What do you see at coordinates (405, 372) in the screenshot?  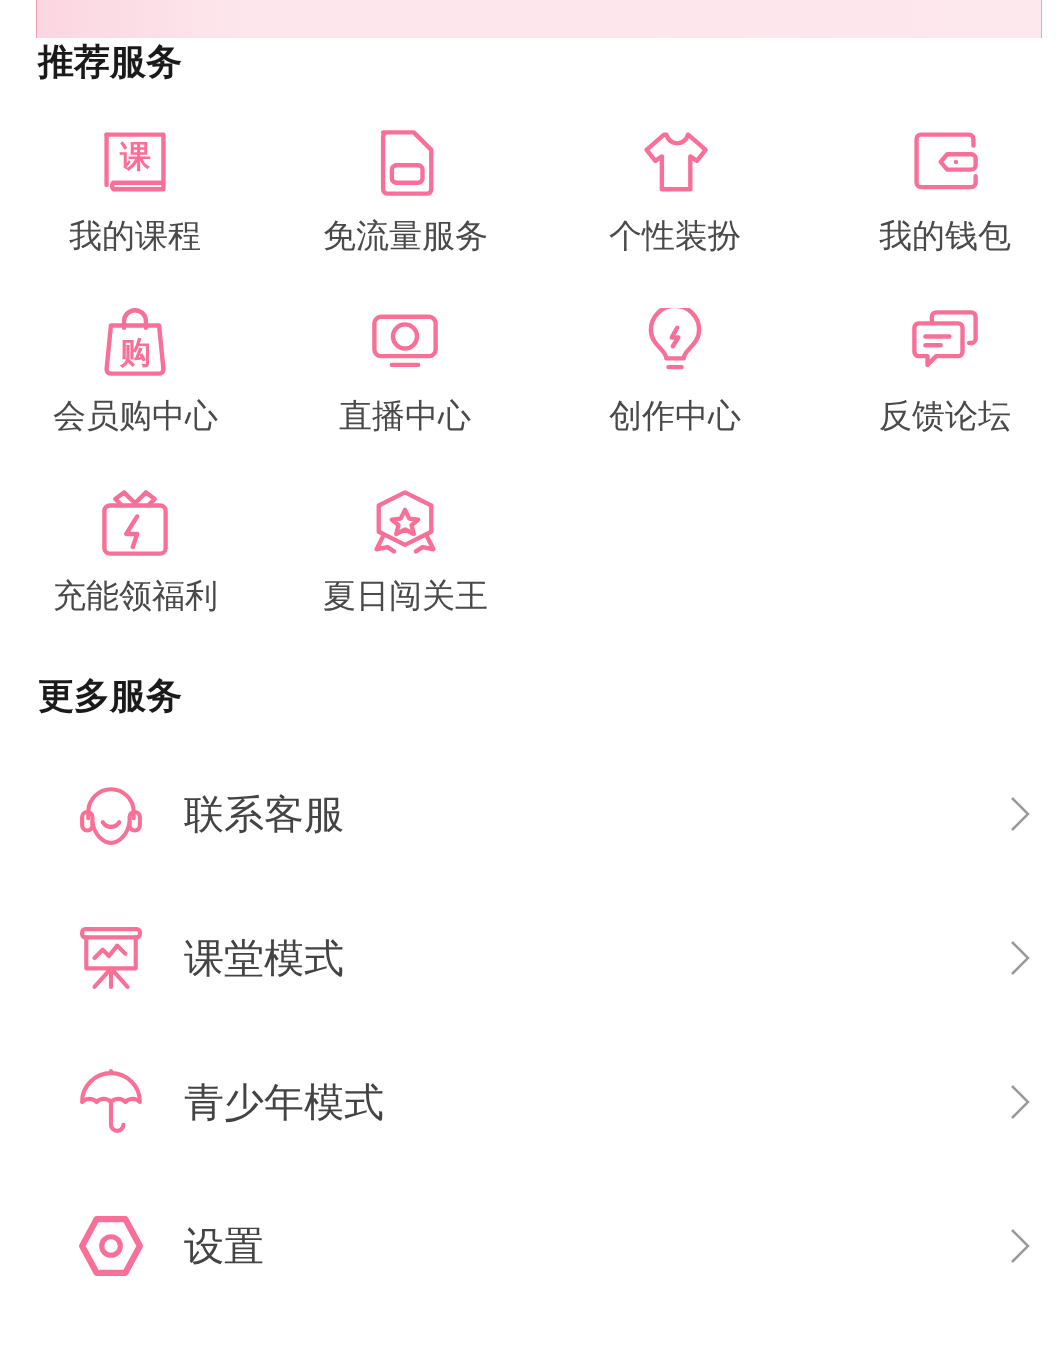 I see `service-item: 直播中心` at bounding box center [405, 372].